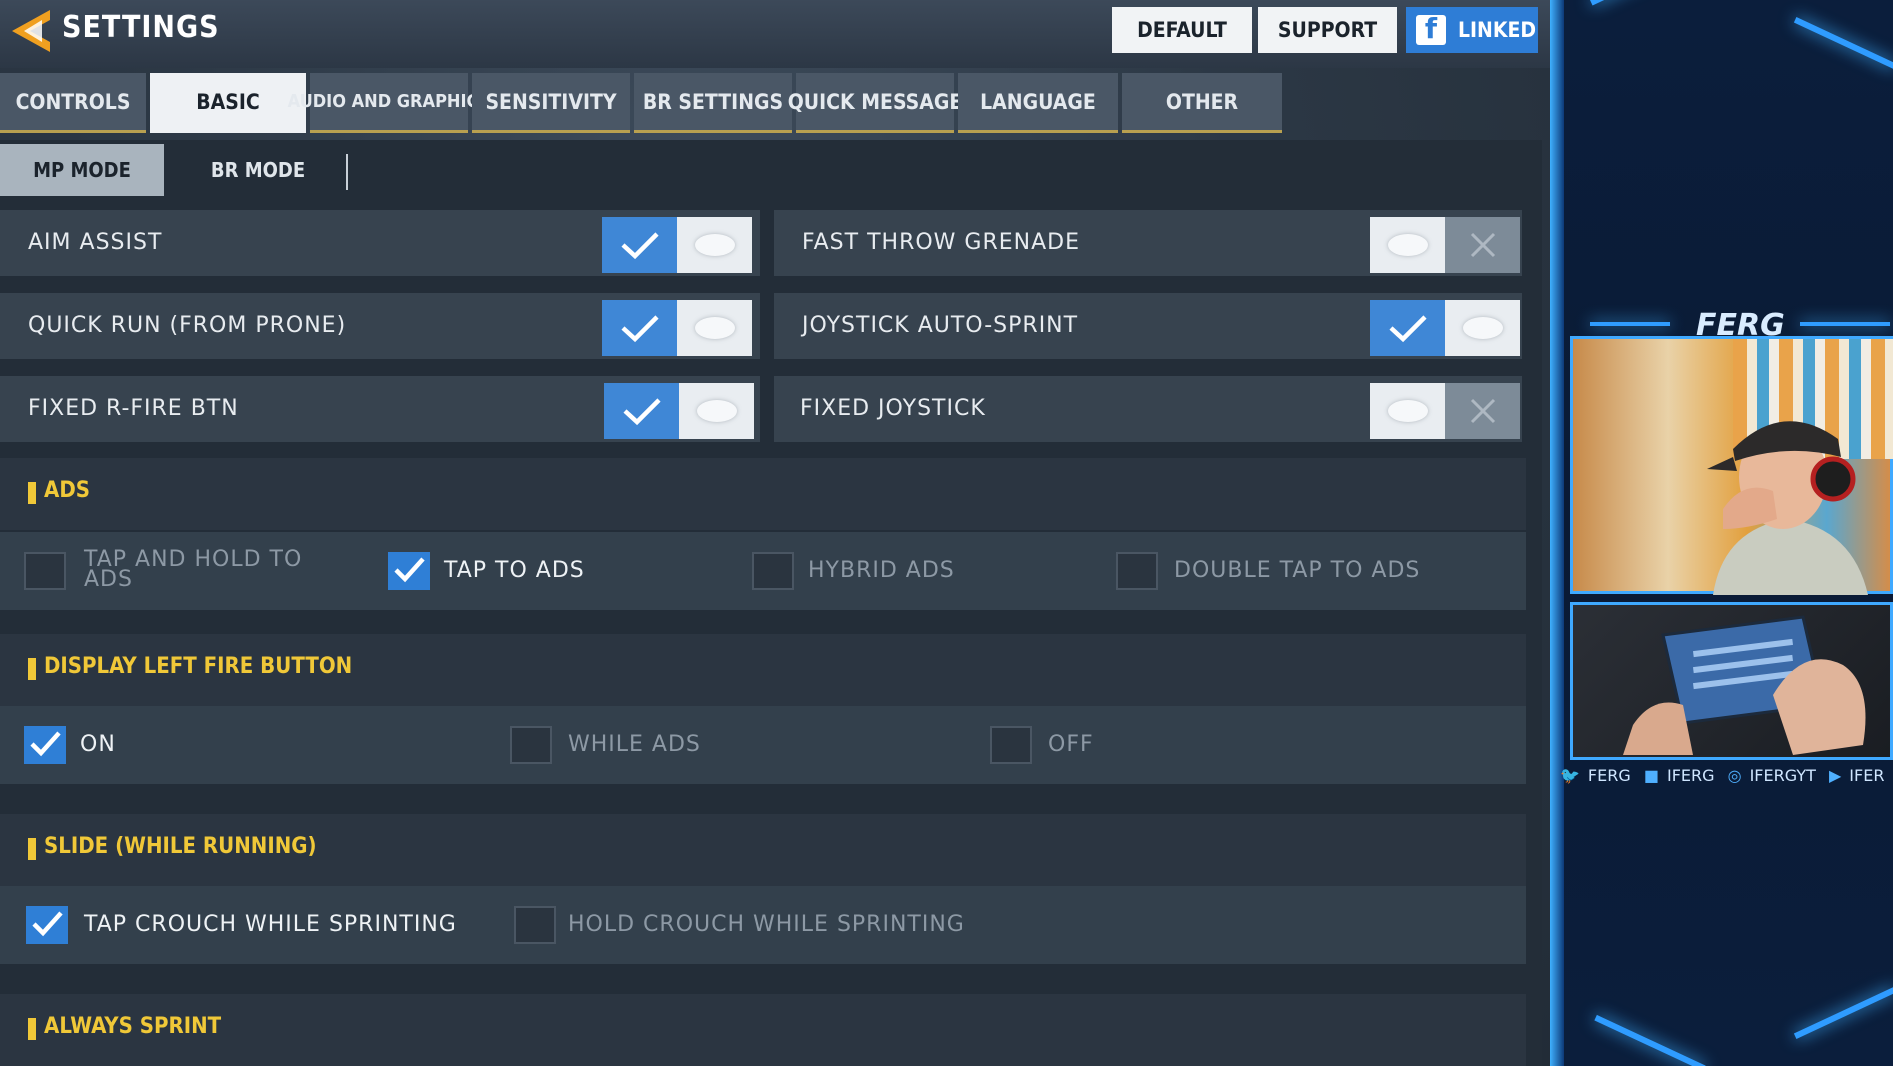  What do you see at coordinates (763, 670) in the screenshot?
I see `section-header-left-fire: DISPLAY LEFT FIRE BUTTON` at bounding box center [763, 670].